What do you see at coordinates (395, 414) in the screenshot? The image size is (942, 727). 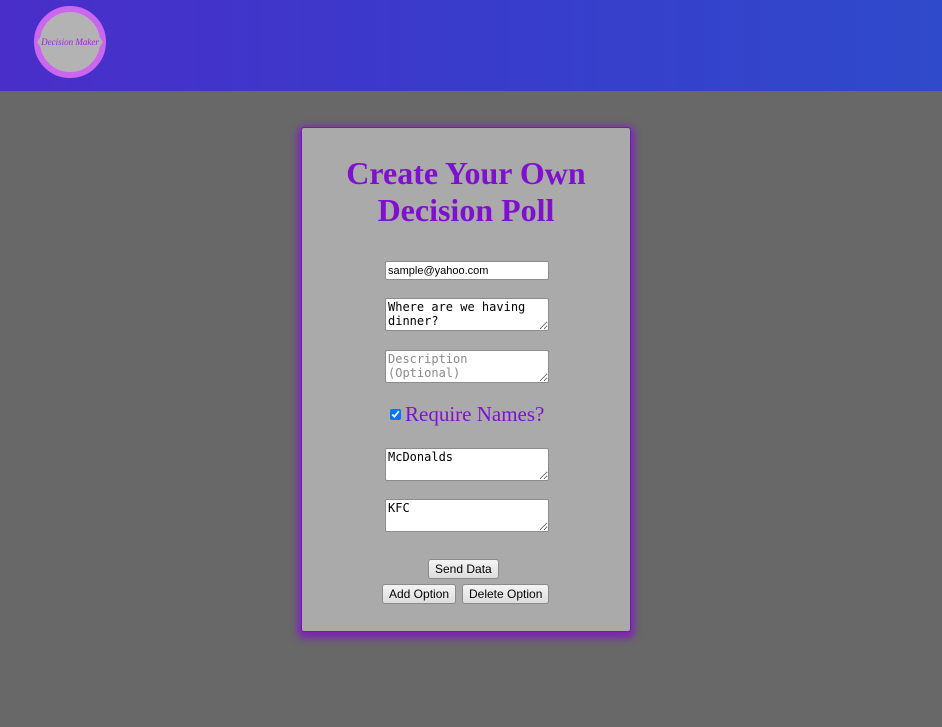 I see `require-names-checkbox` at bounding box center [395, 414].